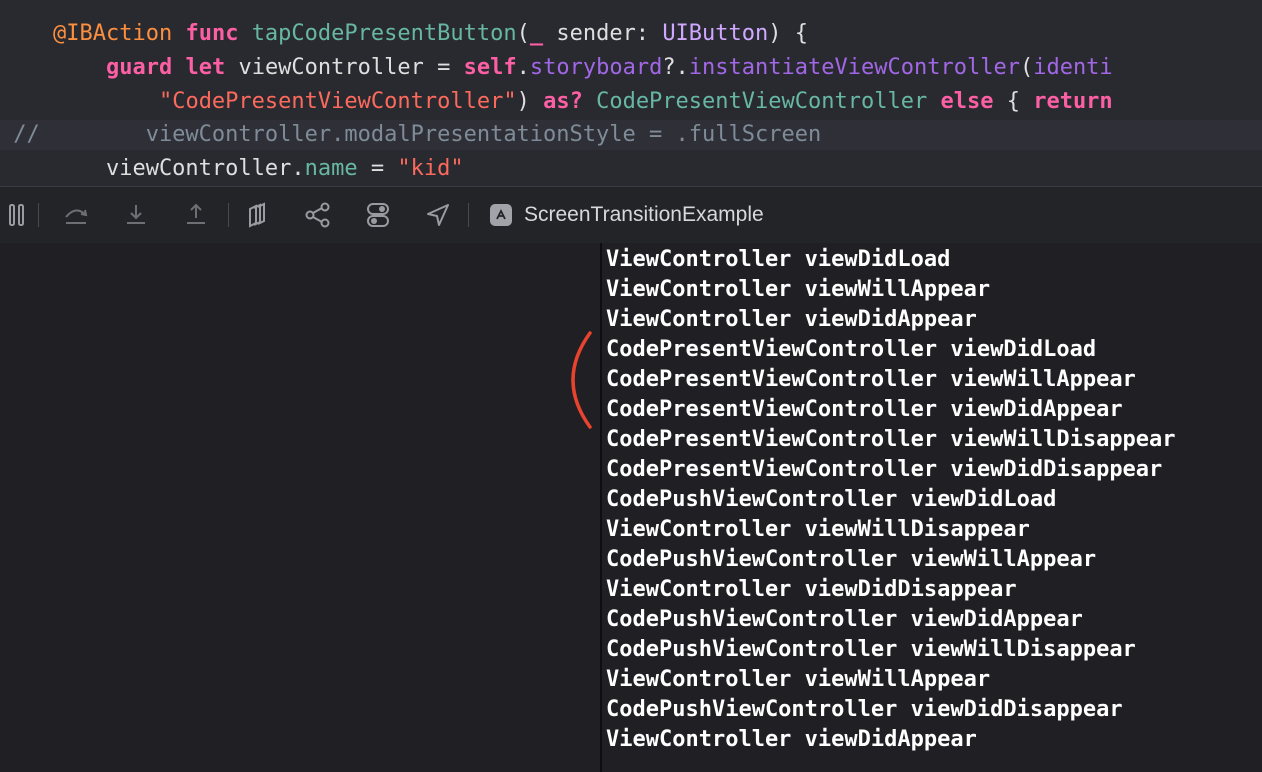  What do you see at coordinates (854, 67) in the screenshot?
I see `code-token: instantiateViewController` at bounding box center [854, 67].